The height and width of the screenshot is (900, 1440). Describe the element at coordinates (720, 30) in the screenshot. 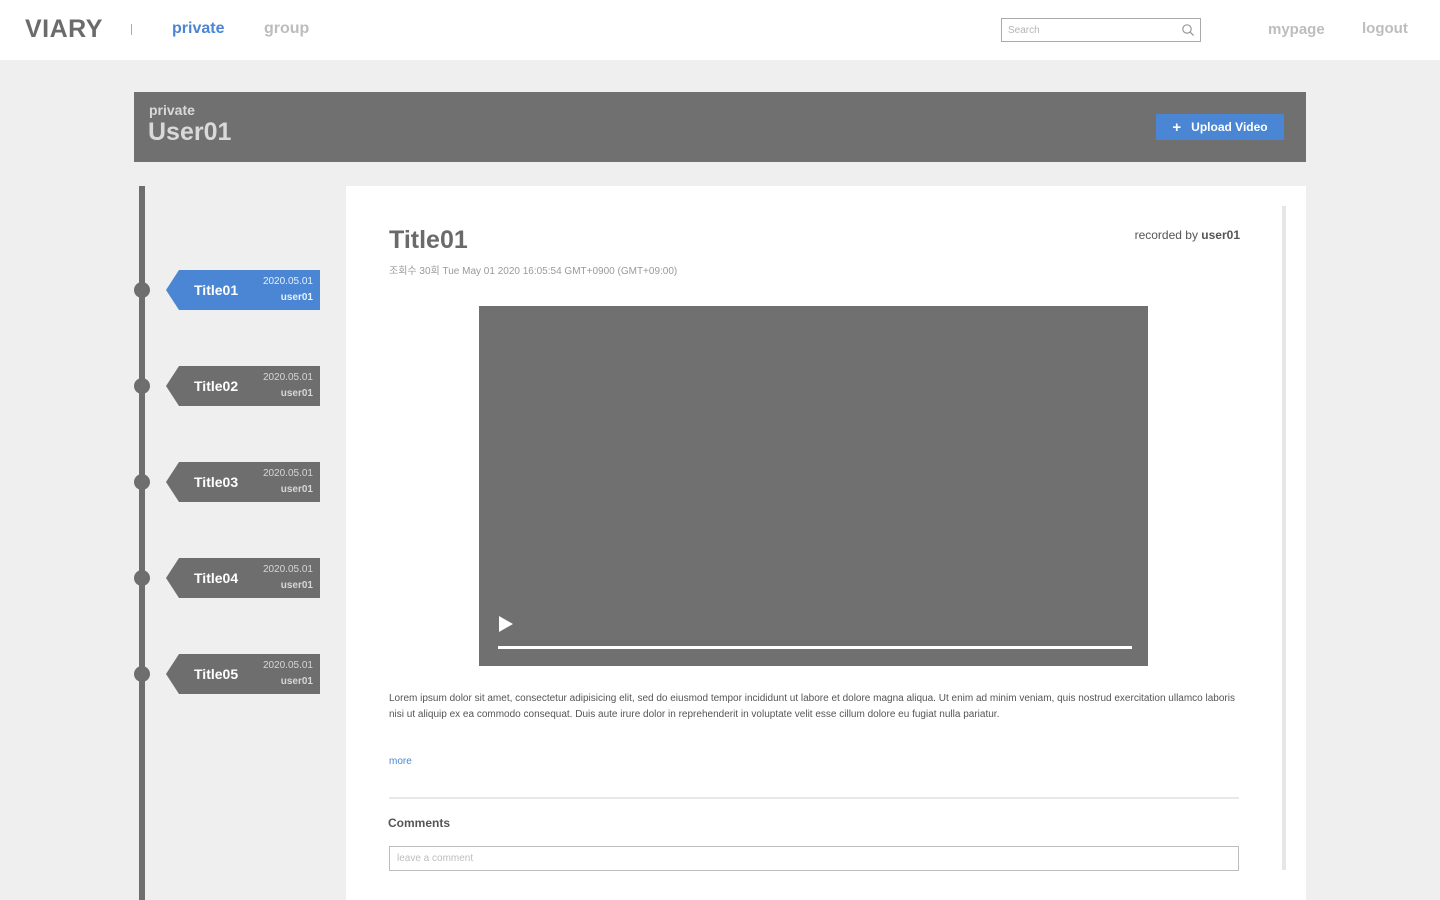

I see `top-nav: VIARY private group mypage logout` at that location.